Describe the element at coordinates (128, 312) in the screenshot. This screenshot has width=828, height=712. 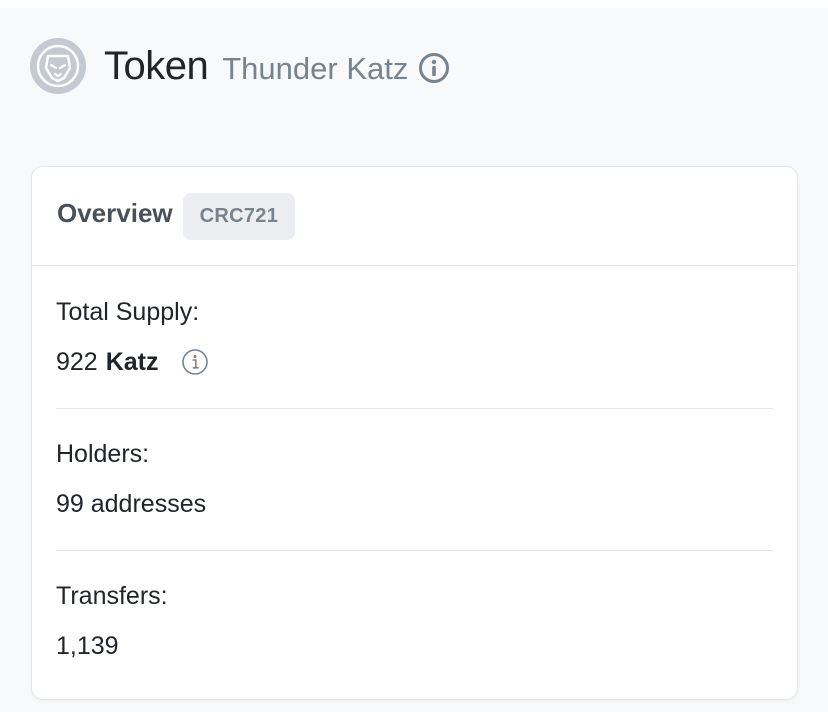
I see `total-supply-label: Total Supply:` at that location.